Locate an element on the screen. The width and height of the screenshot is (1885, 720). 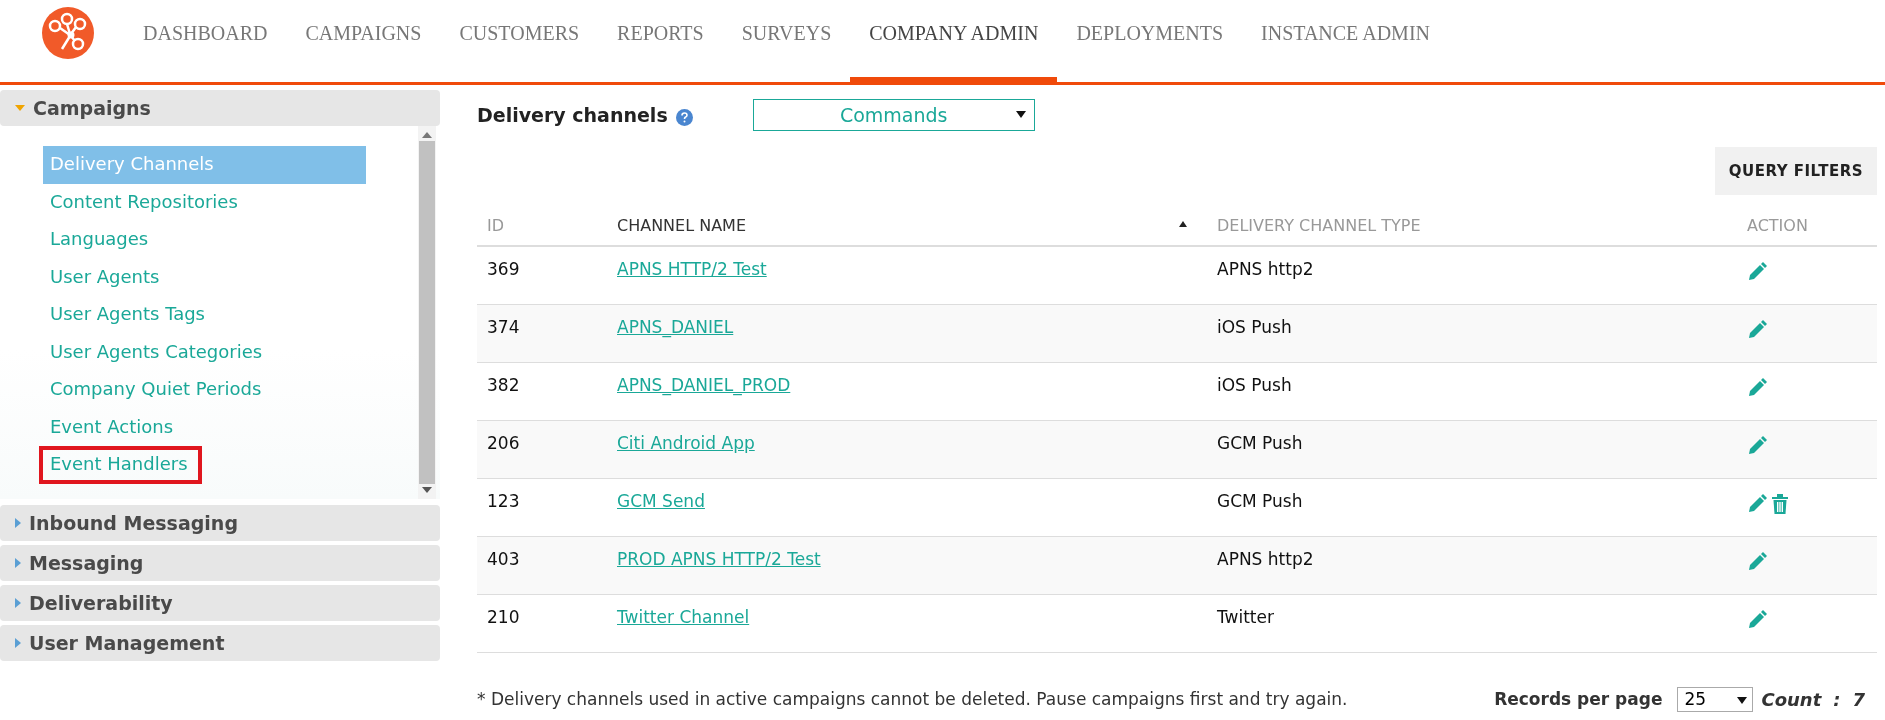
channel-link: PROD APNS HTTP/2 Test is located at coordinates (719, 558).